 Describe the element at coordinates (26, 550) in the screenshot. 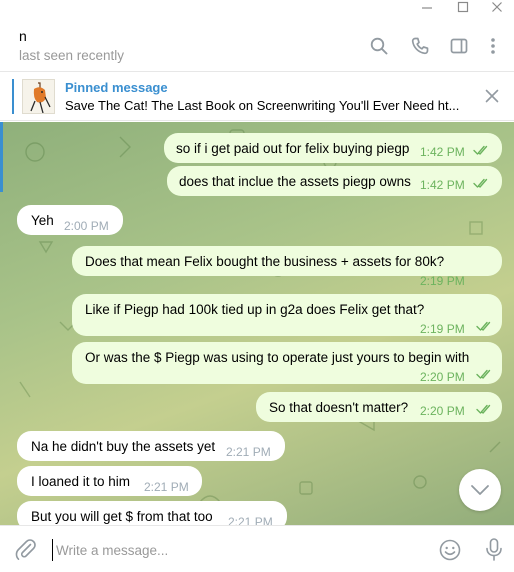

I see `paperclip-icon` at that location.